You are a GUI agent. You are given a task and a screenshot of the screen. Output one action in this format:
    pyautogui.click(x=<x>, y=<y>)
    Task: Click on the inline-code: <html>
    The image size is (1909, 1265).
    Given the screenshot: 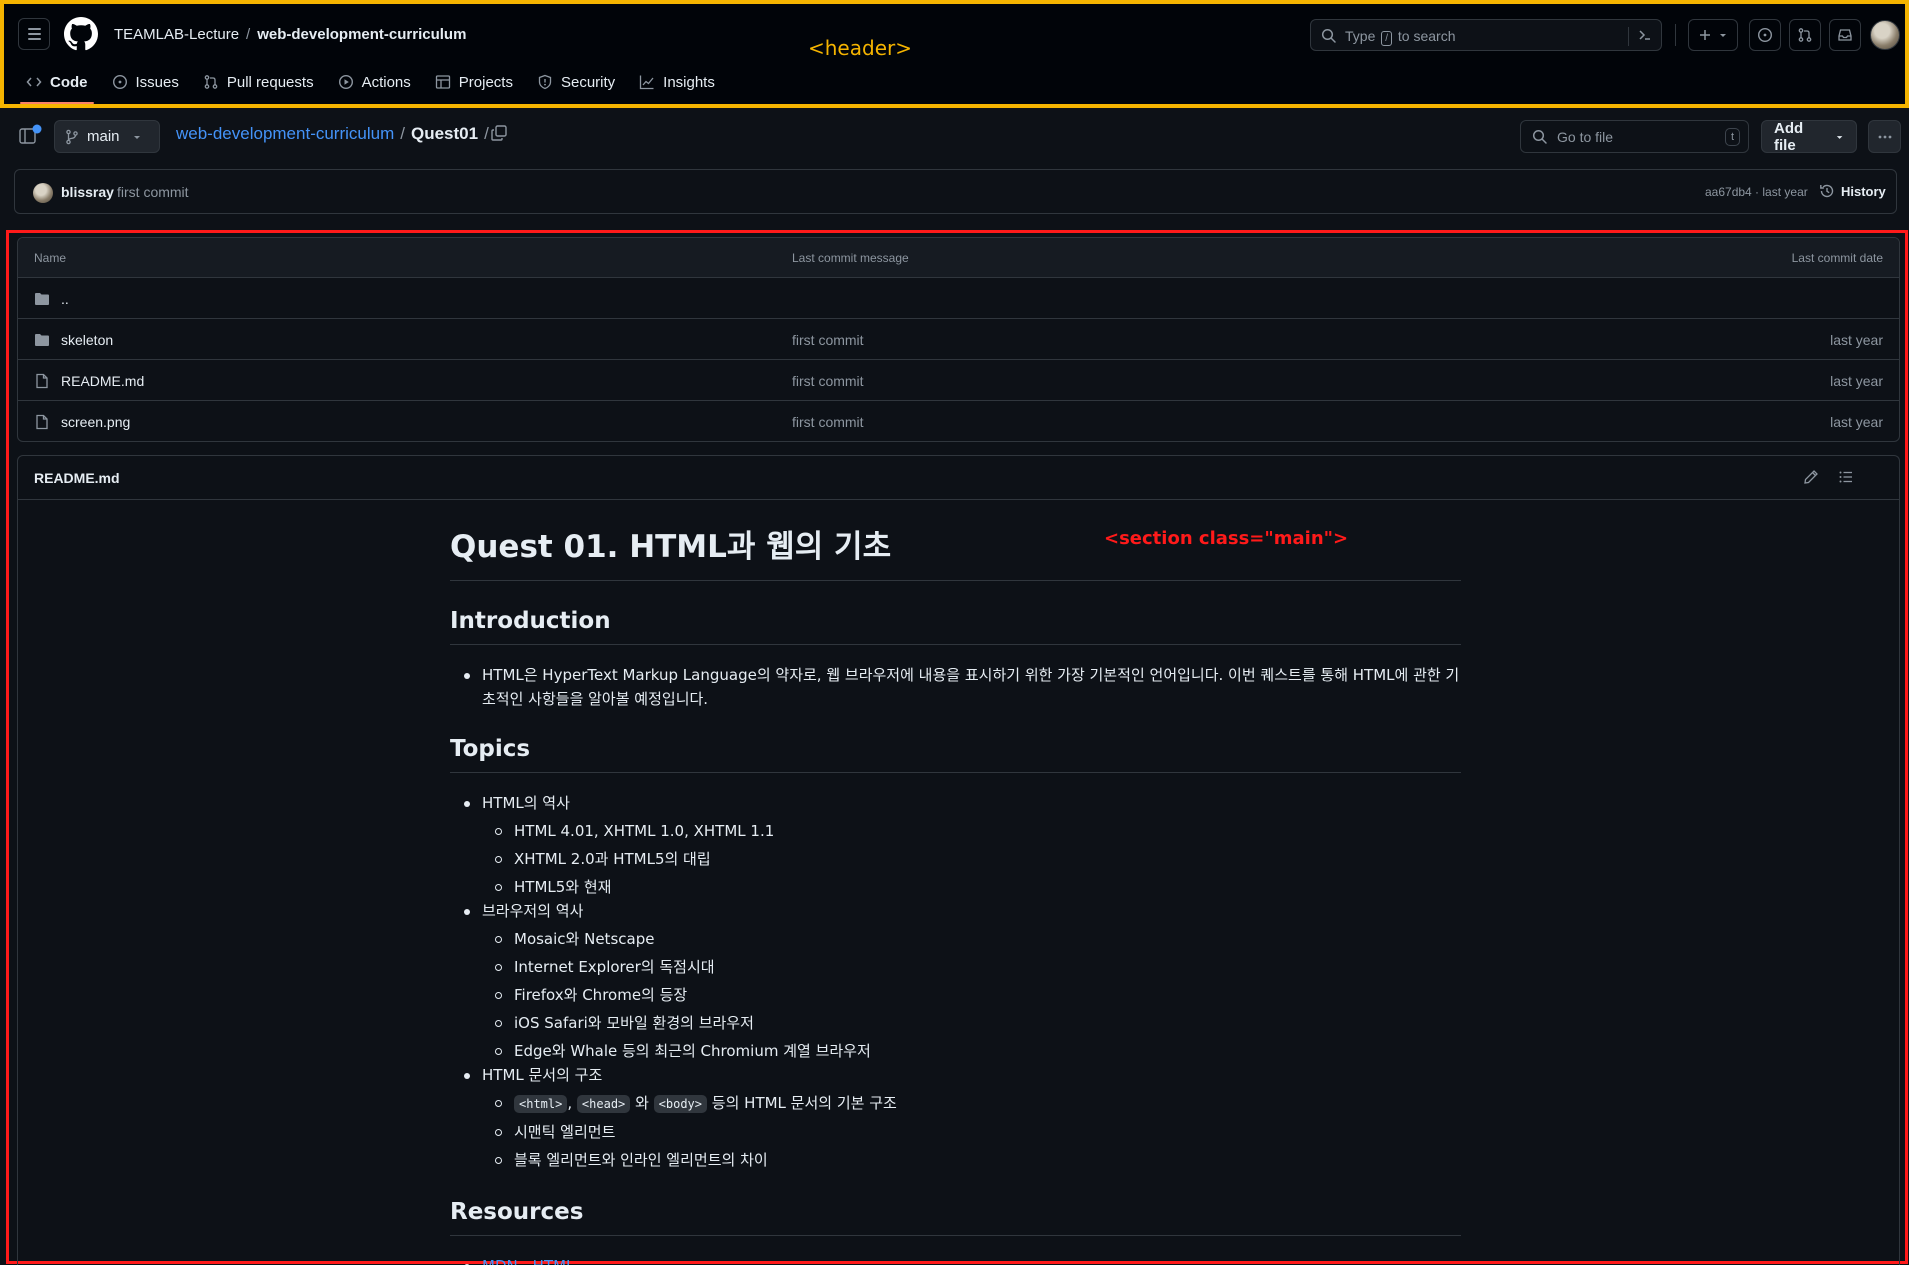 What is the action you would take?
    pyautogui.click(x=541, y=1104)
    